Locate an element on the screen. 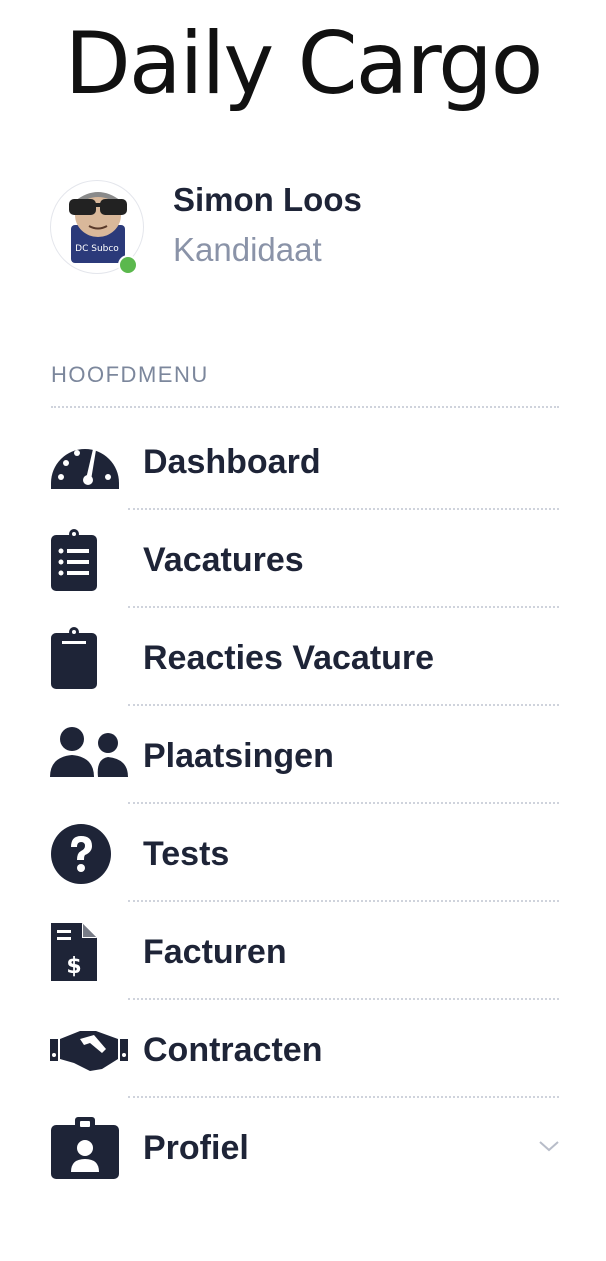  menu-item-contracten: Contracten is located at coordinates (303, 1049).